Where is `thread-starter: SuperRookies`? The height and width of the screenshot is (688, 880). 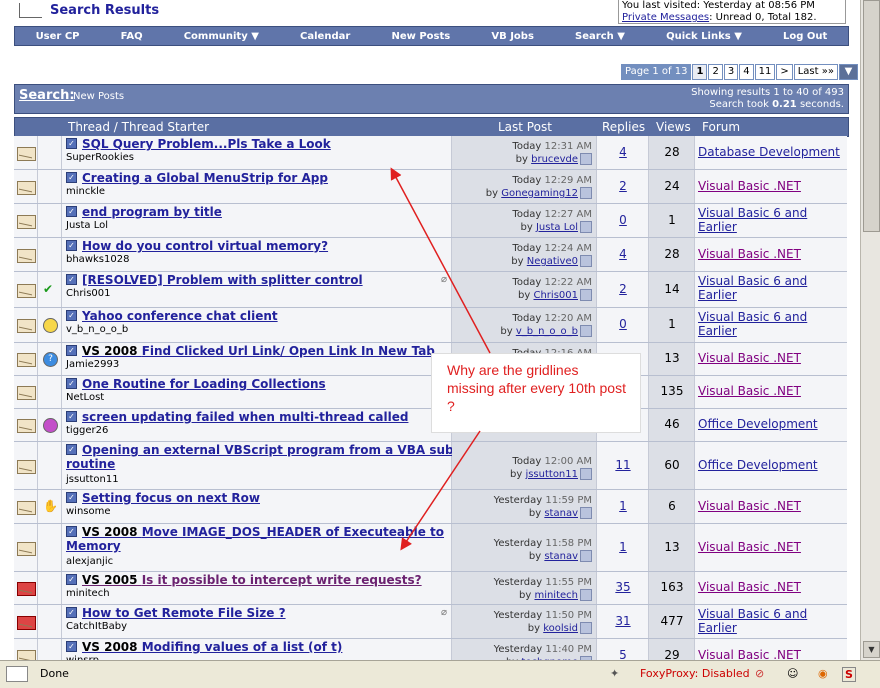
thread-starter: SuperRookies is located at coordinates (100, 157).